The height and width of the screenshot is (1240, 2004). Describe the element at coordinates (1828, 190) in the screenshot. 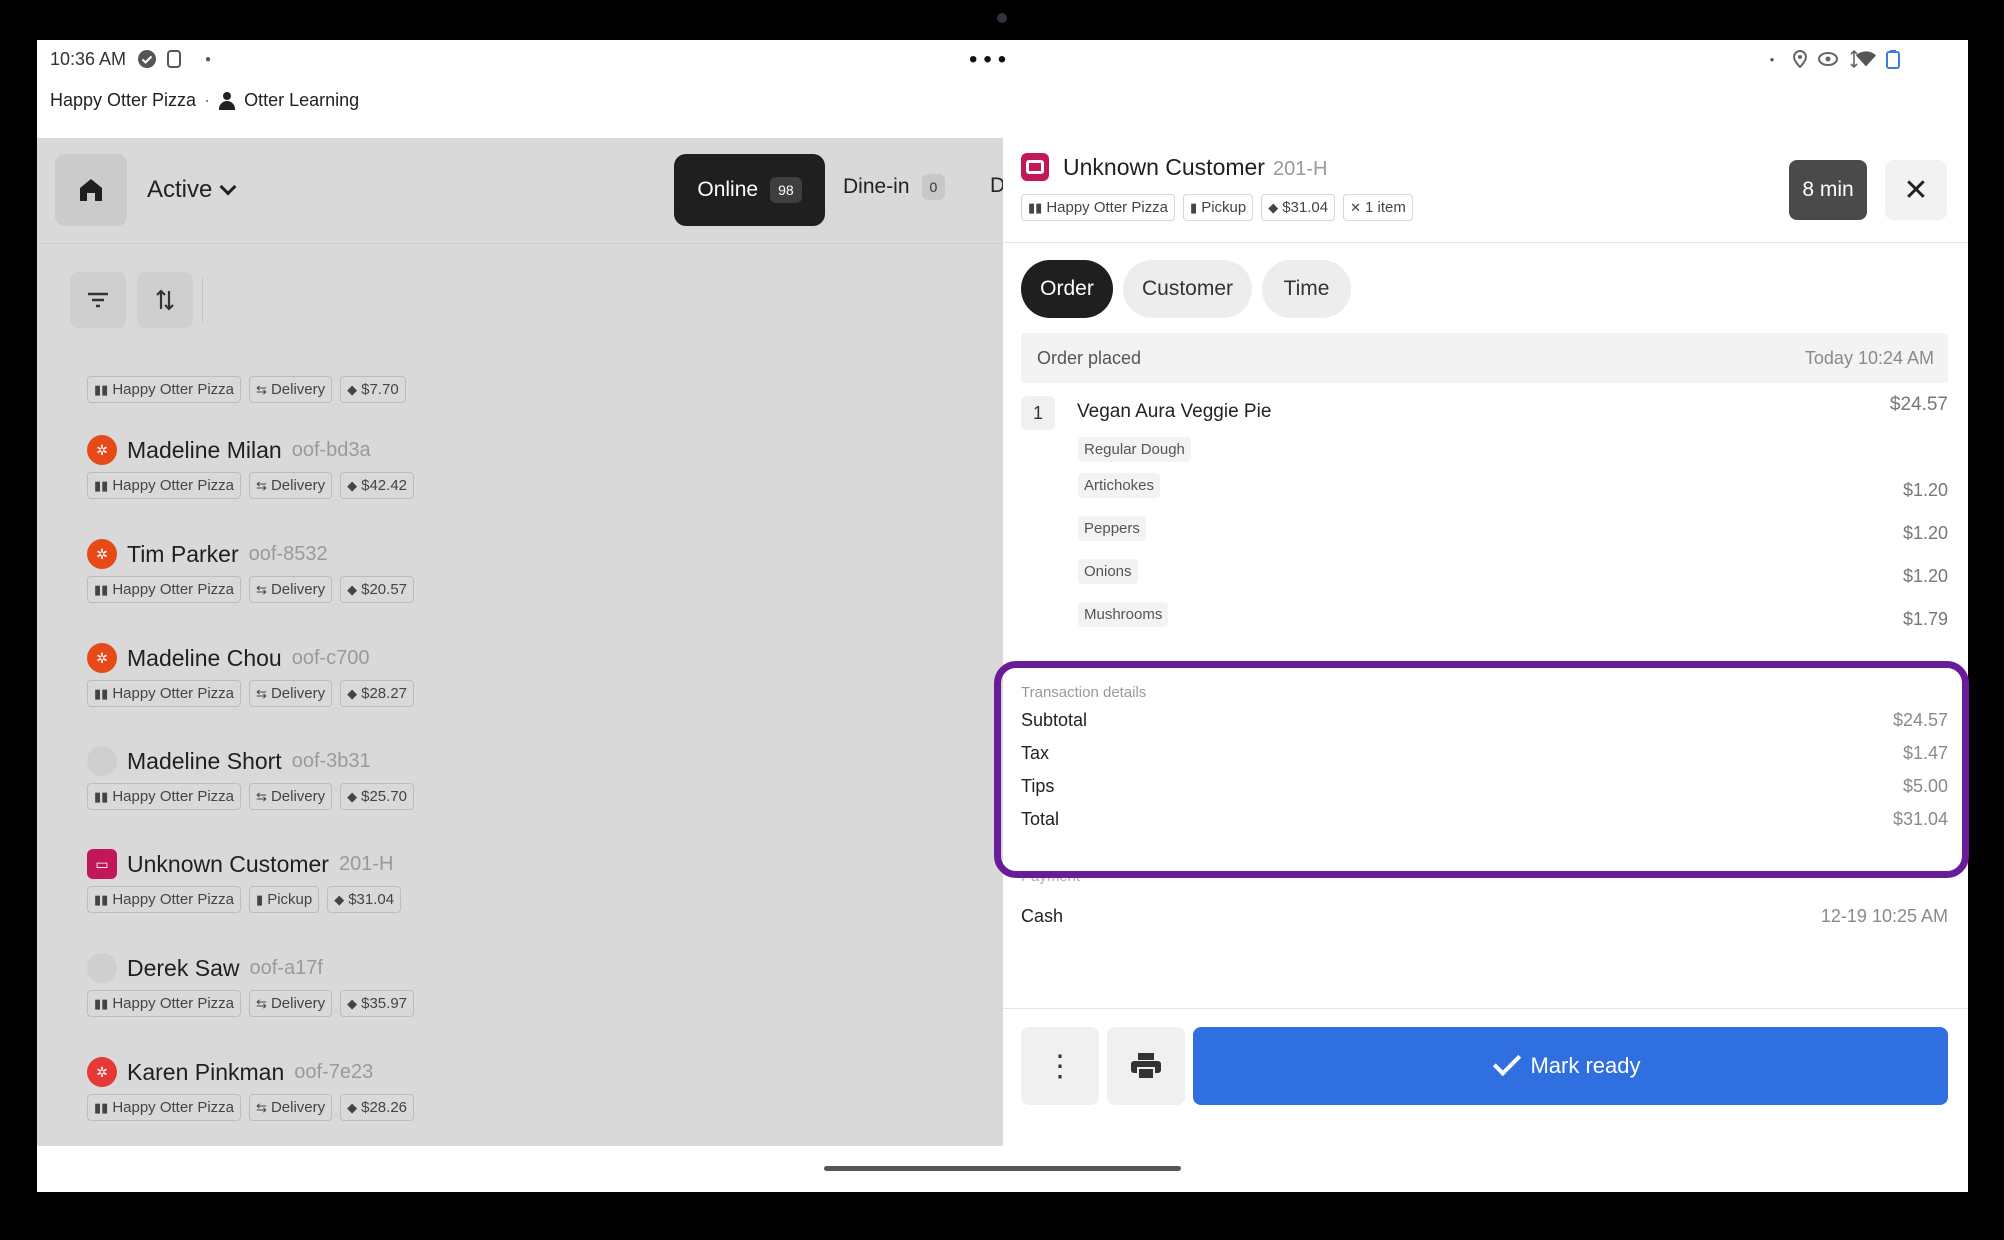

I see `prep-timer-badge: 8 min` at that location.